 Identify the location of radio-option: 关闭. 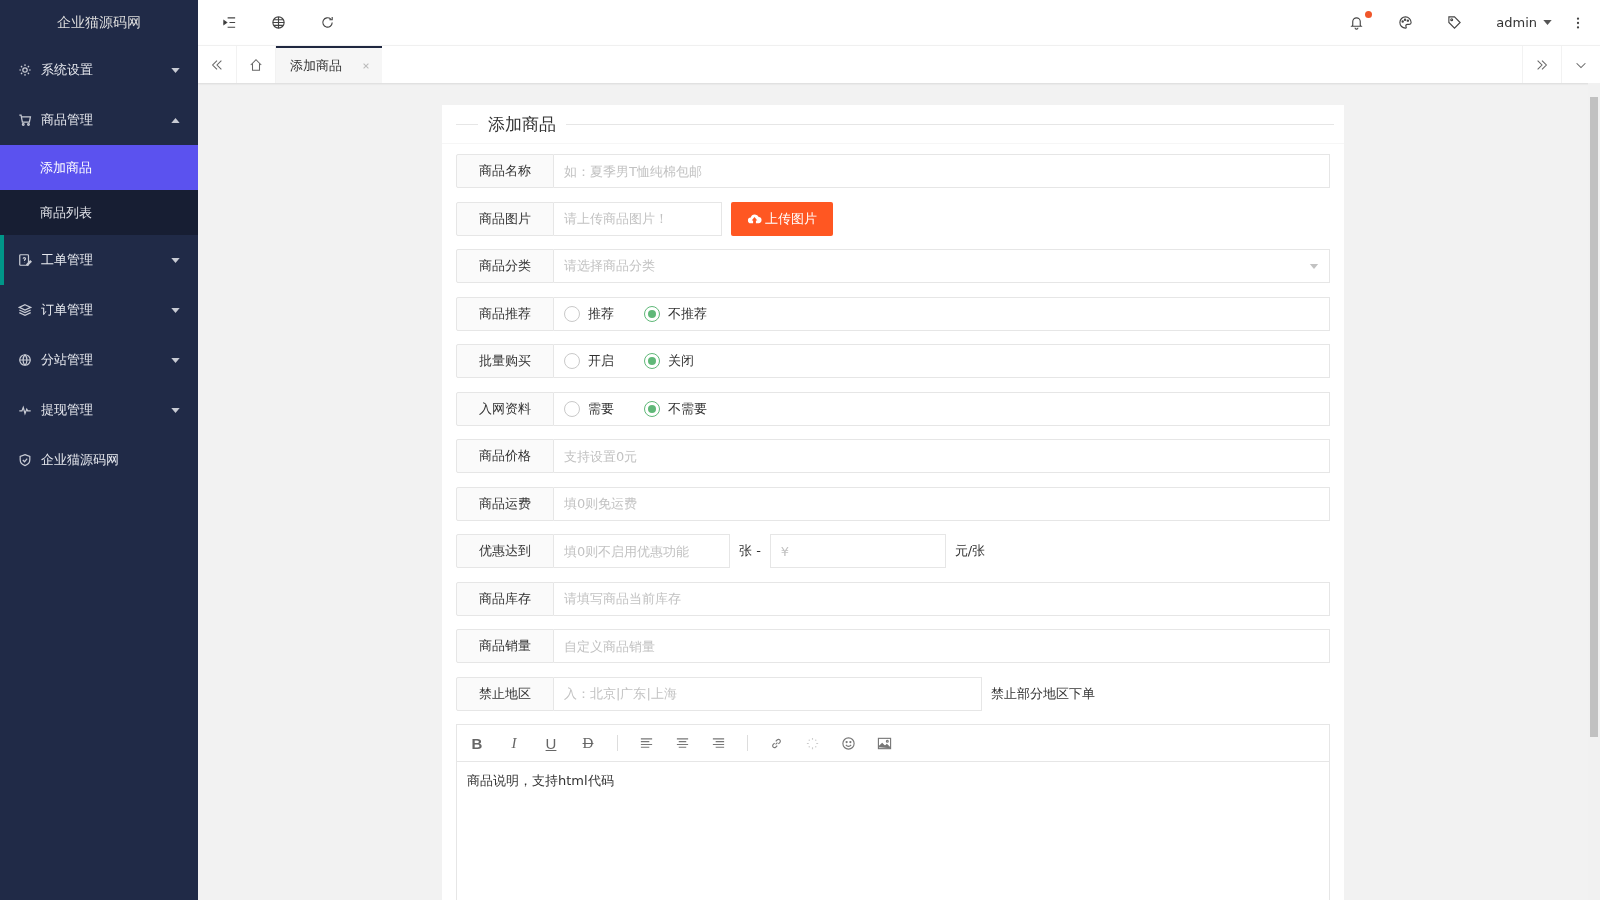
(669, 361).